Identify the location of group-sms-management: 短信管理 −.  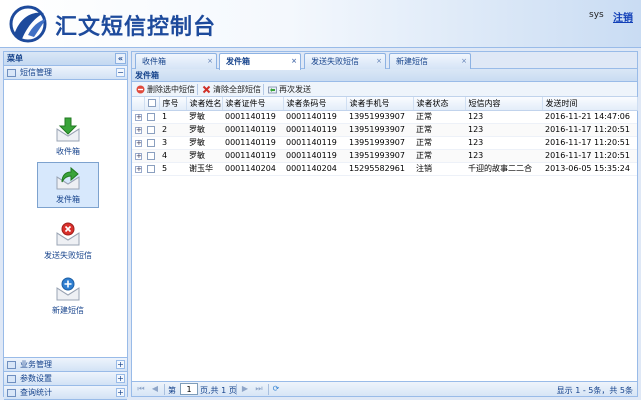
(65, 73).